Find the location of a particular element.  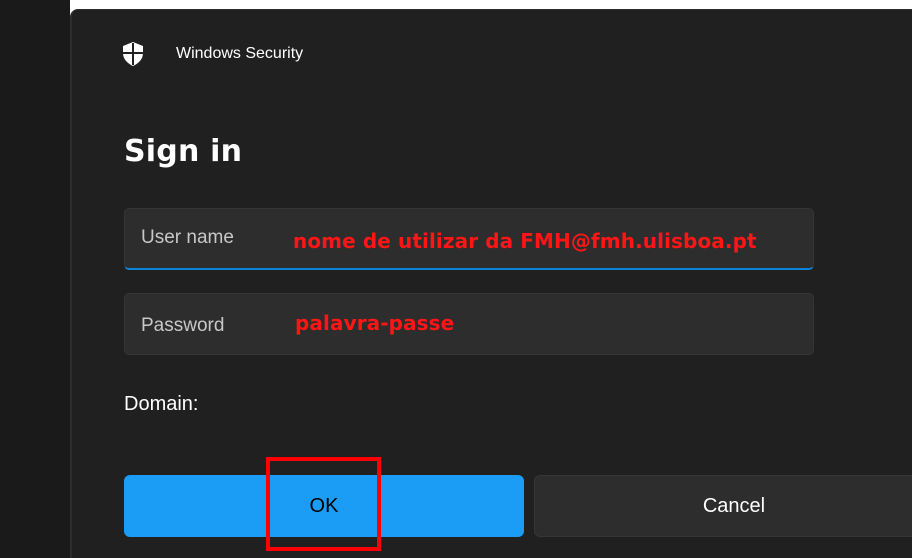

username-field: nome de utilizar da FMH@fmh.ulisboa.pt is located at coordinates (469, 239).